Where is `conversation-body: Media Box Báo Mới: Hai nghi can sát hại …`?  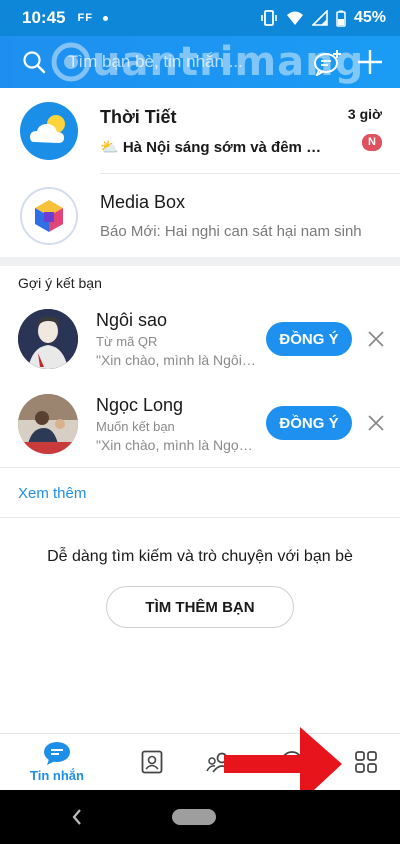 conversation-body: Media Box Báo Mới: Hai nghi can sát hại … is located at coordinates (250, 216).